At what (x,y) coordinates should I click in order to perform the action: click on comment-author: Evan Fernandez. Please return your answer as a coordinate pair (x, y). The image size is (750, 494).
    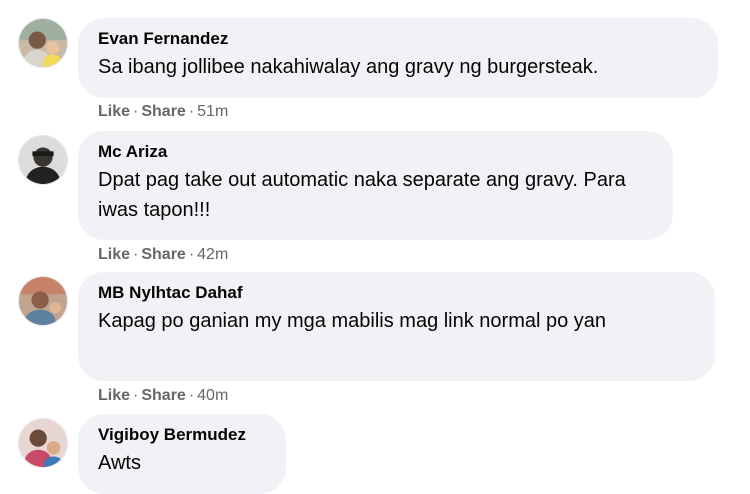
    Looking at the image, I should click on (397, 39).